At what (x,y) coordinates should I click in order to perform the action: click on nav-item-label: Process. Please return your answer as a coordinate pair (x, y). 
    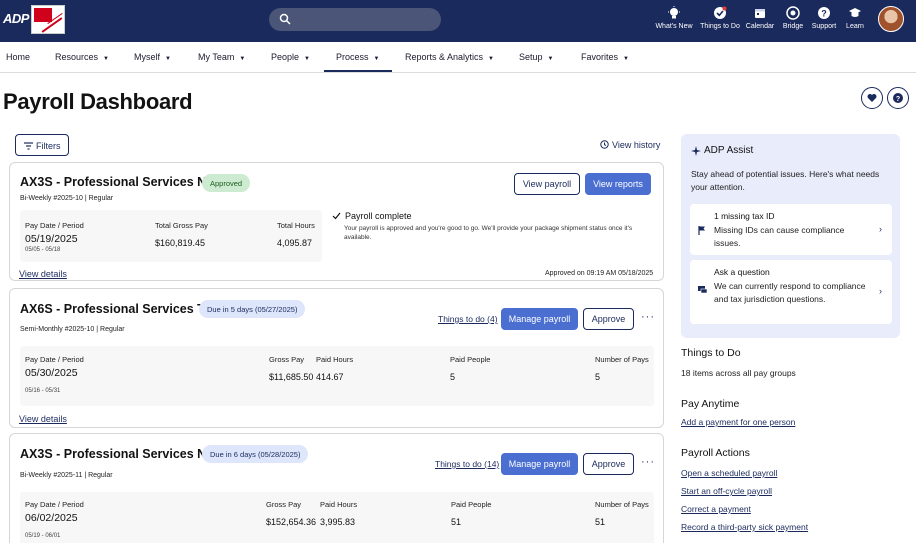
    Looking at the image, I should click on (352, 57).